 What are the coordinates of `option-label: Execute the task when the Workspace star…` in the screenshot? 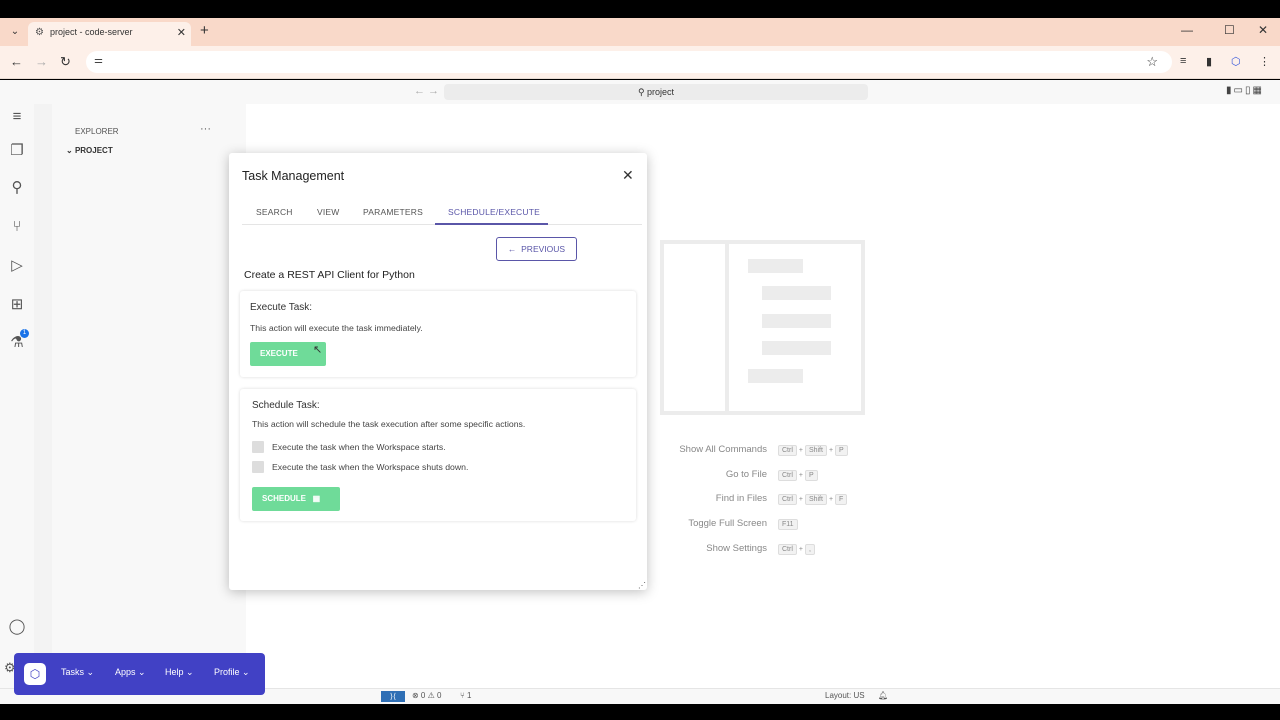 It's located at (359, 447).